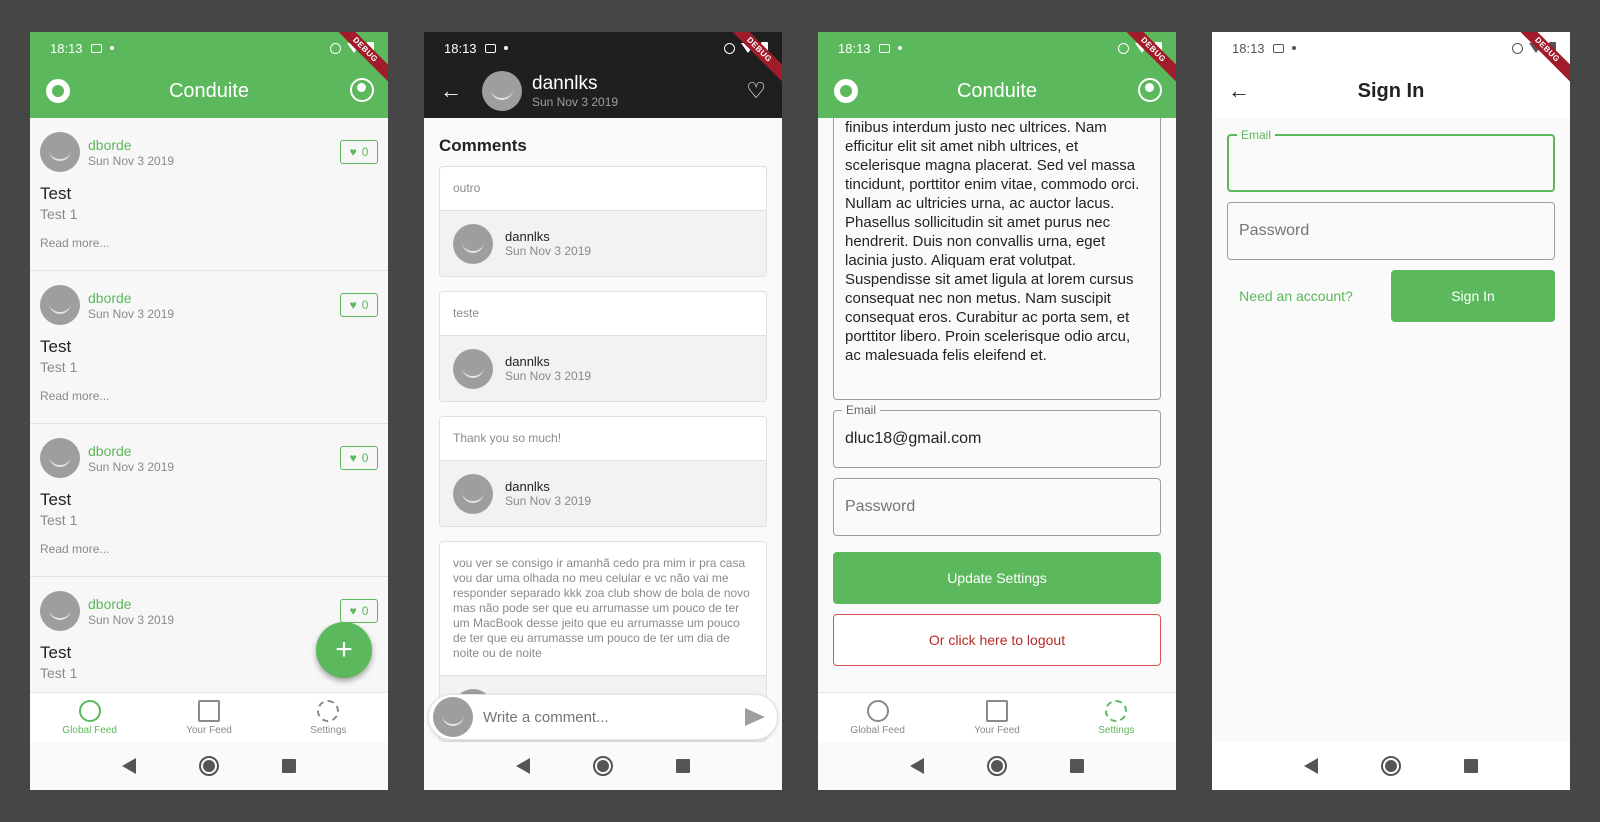 This screenshot has width=1600, height=822. I want to click on nav-label: Global Feed, so click(877, 730).